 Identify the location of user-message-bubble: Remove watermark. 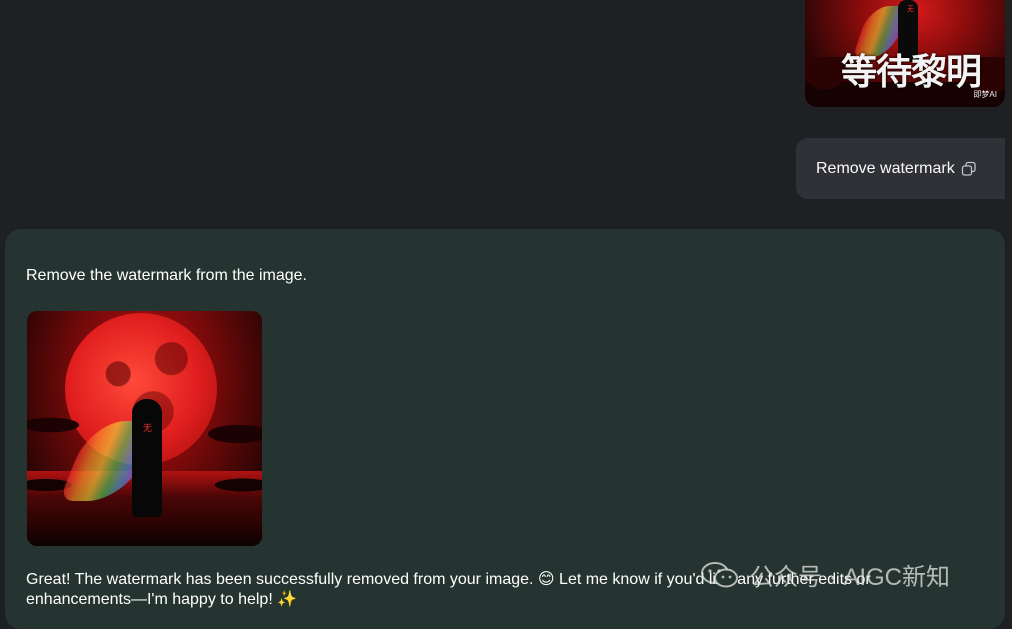
(900, 168).